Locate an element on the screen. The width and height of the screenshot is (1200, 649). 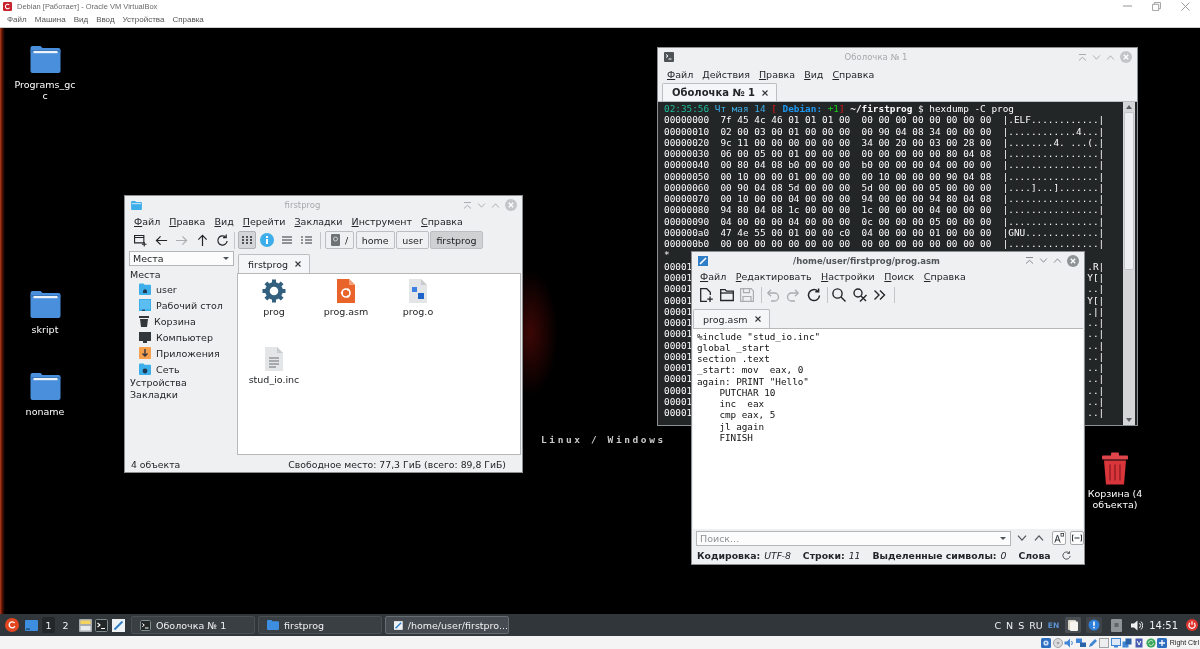
workspace-button: 1 is located at coordinates (48, 625).